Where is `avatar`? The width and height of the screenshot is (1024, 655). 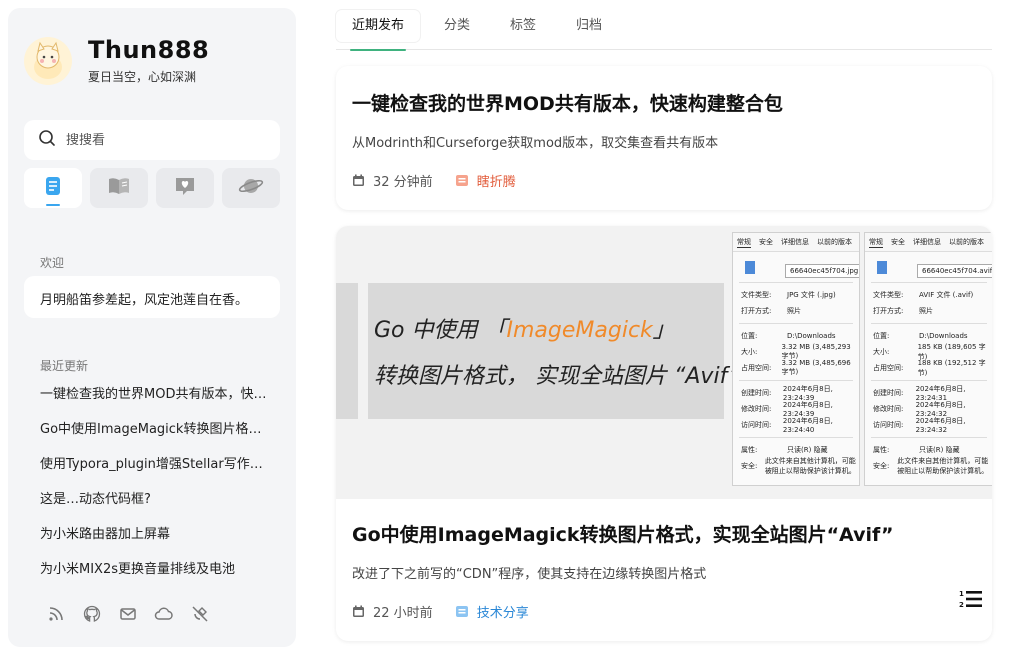 avatar is located at coordinates (48, 60).